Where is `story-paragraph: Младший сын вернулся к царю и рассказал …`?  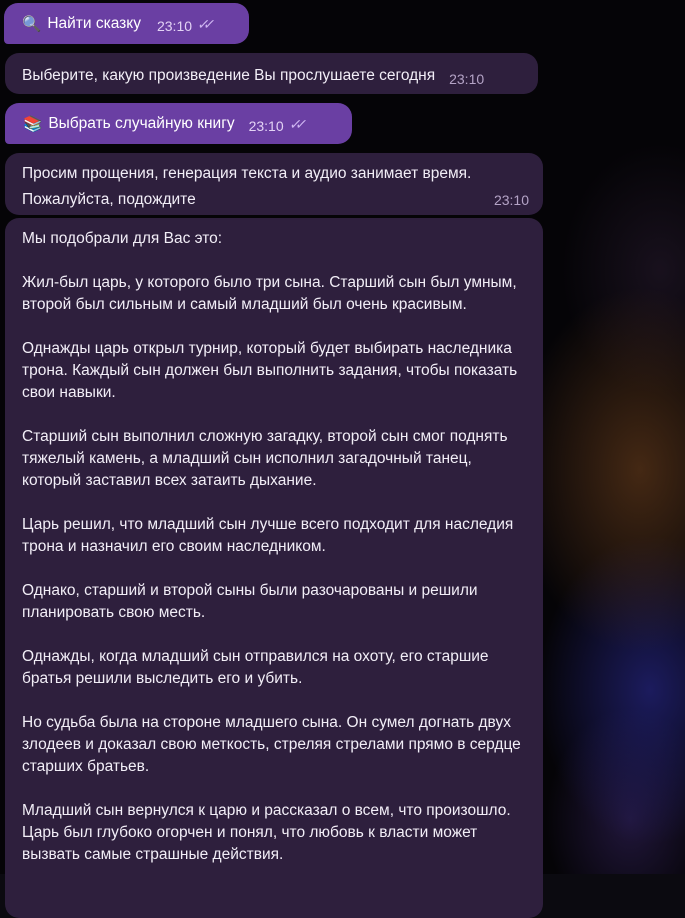 story-paragraph: Младший сын вернулся к царю и рассказал … is located at coordinates (266, 832).